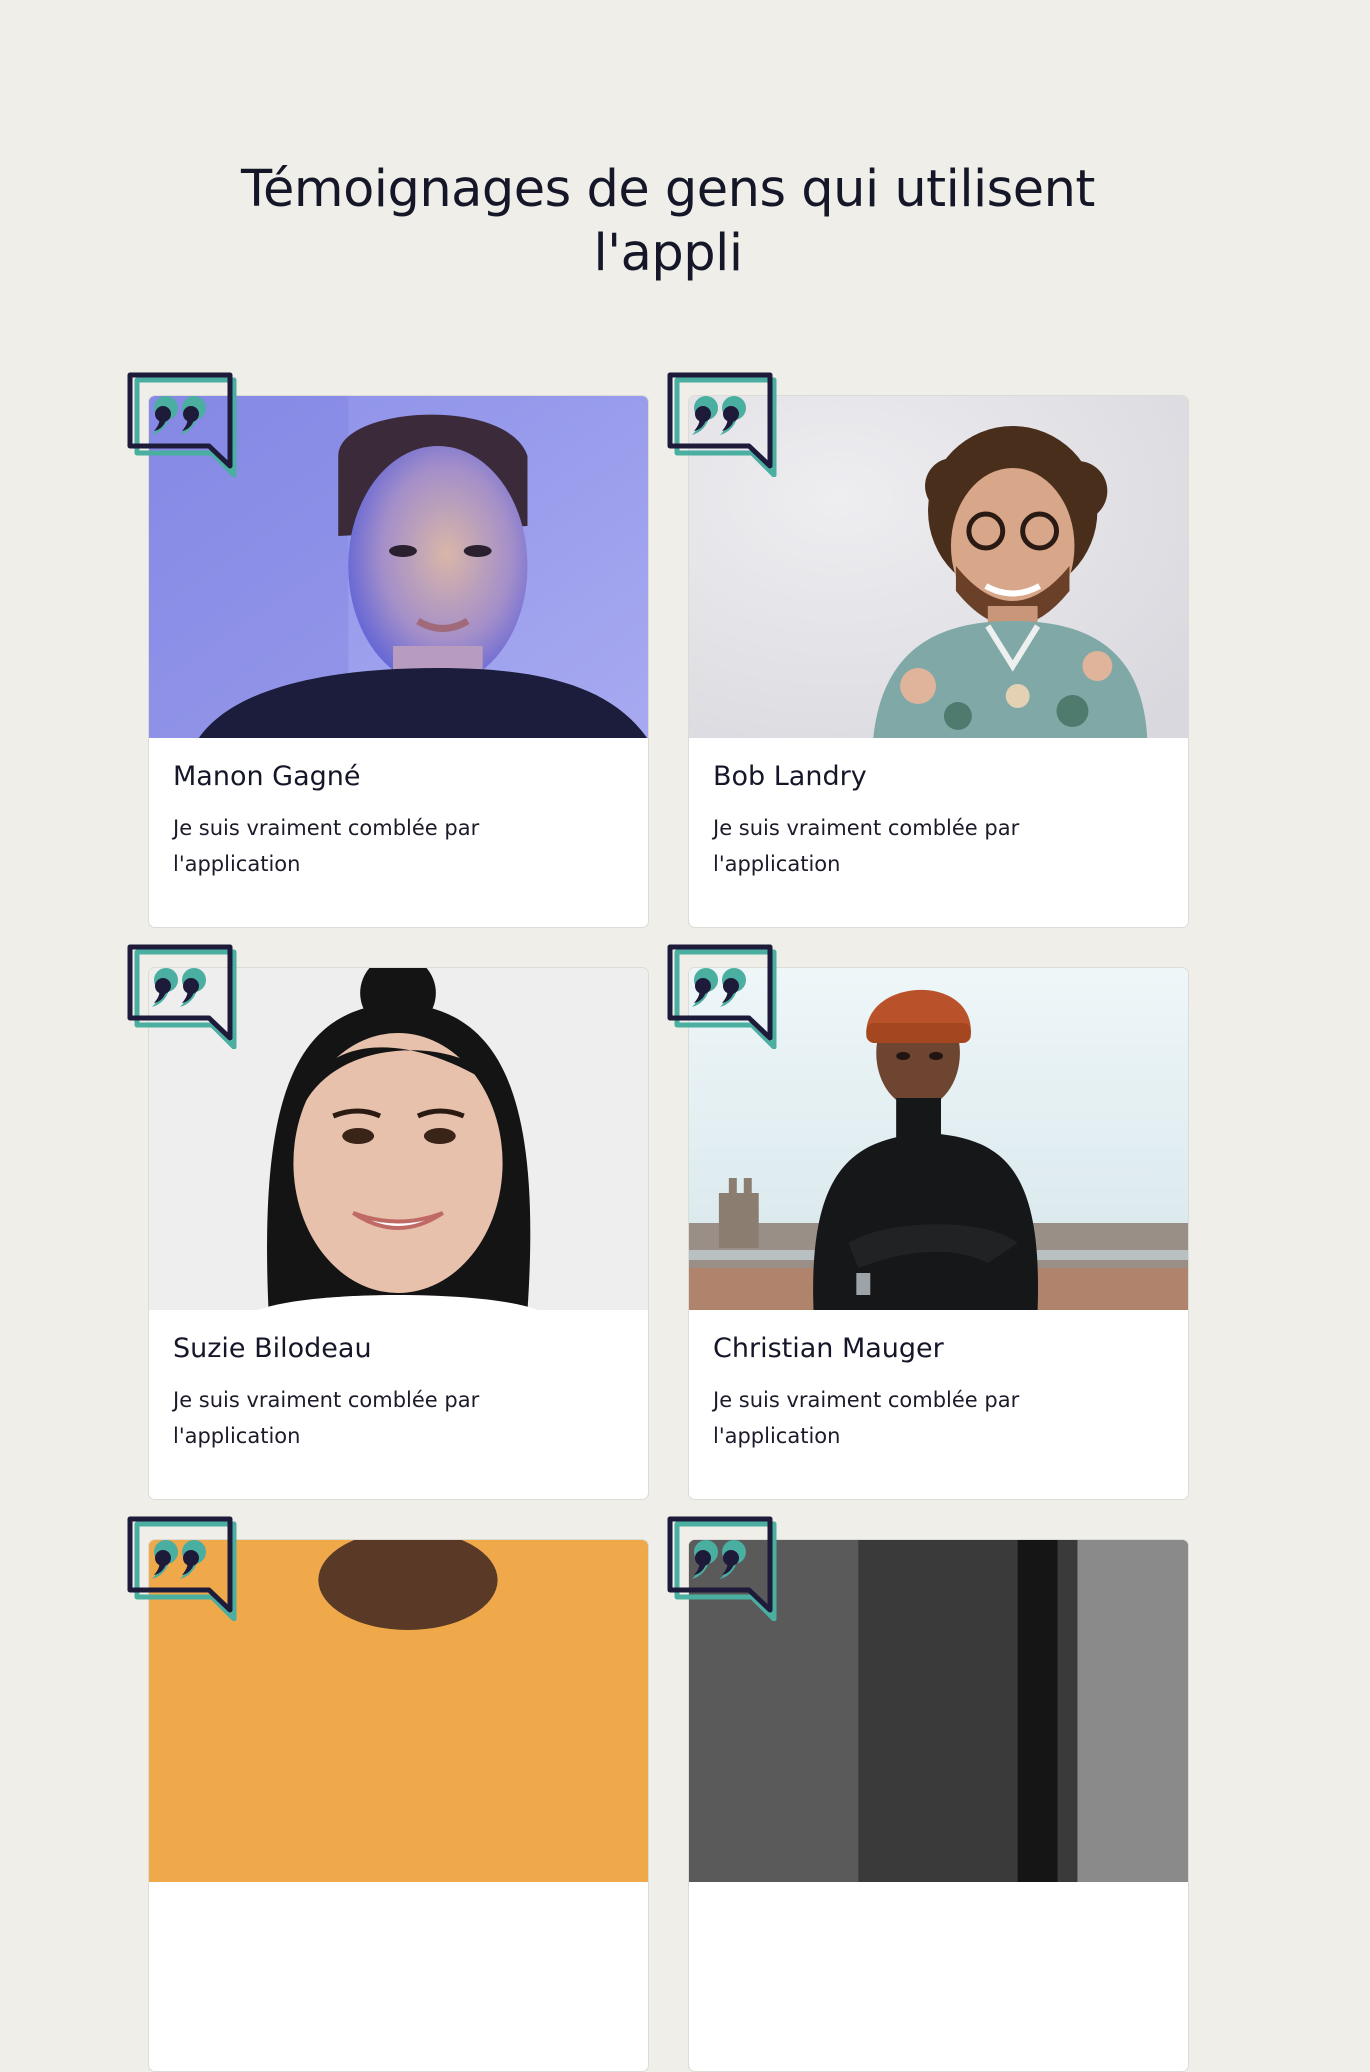 Image resolution: width=1370 pixels, height=2072 pixels. What do you see at coordinates (828, 1348) in the screenshot?
I see `testimonial-name: Christian Mauger` at bounding box center [828, 1348].